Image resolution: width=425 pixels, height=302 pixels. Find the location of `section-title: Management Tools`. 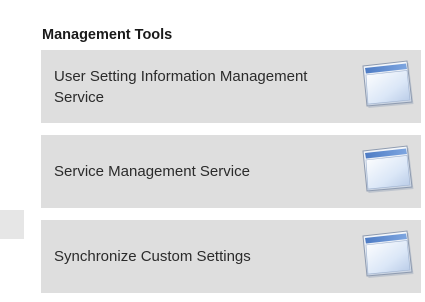

section-title: Management Tools is located at coordinates (107, 35).